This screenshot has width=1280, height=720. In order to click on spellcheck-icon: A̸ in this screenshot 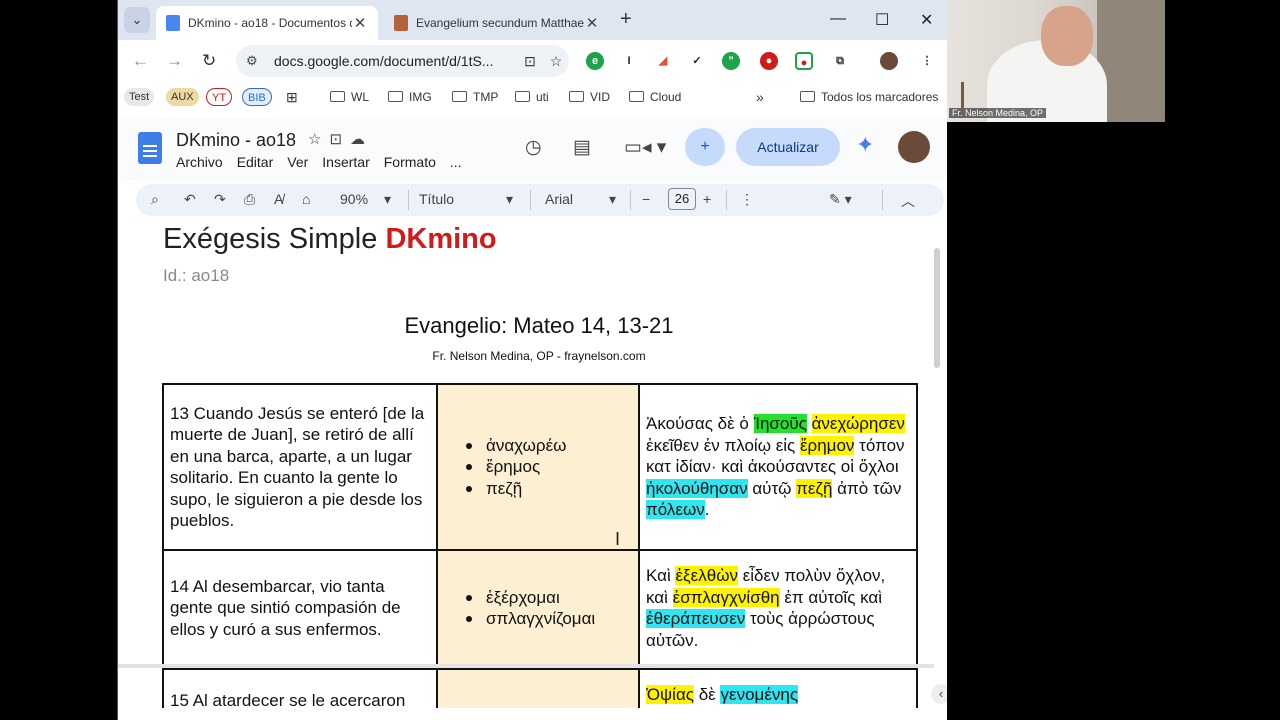, I will do `click(278, 199)`.